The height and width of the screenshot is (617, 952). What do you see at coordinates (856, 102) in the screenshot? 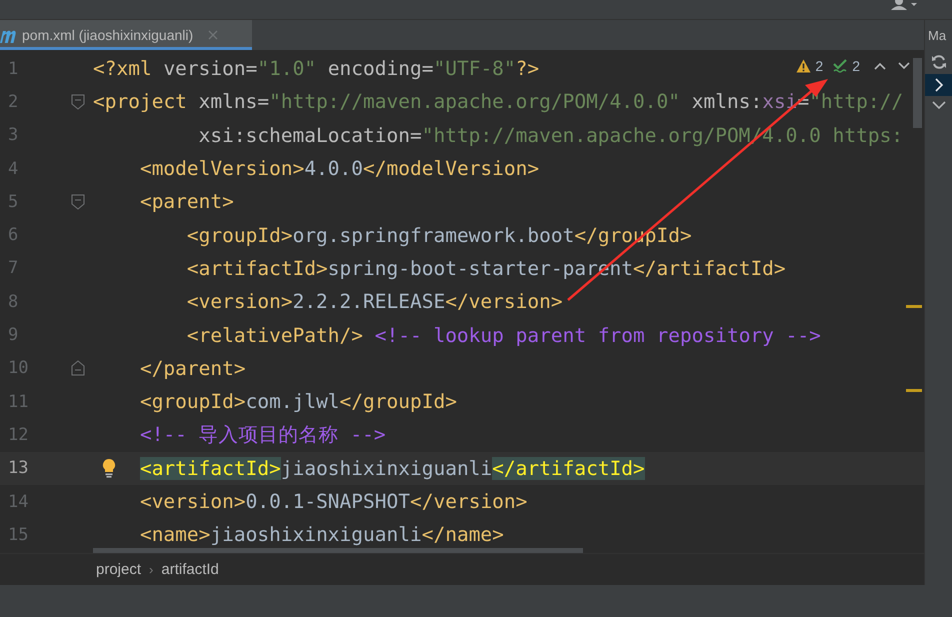
I see `attribute-value: "http://` at bounding box center [856, 102].